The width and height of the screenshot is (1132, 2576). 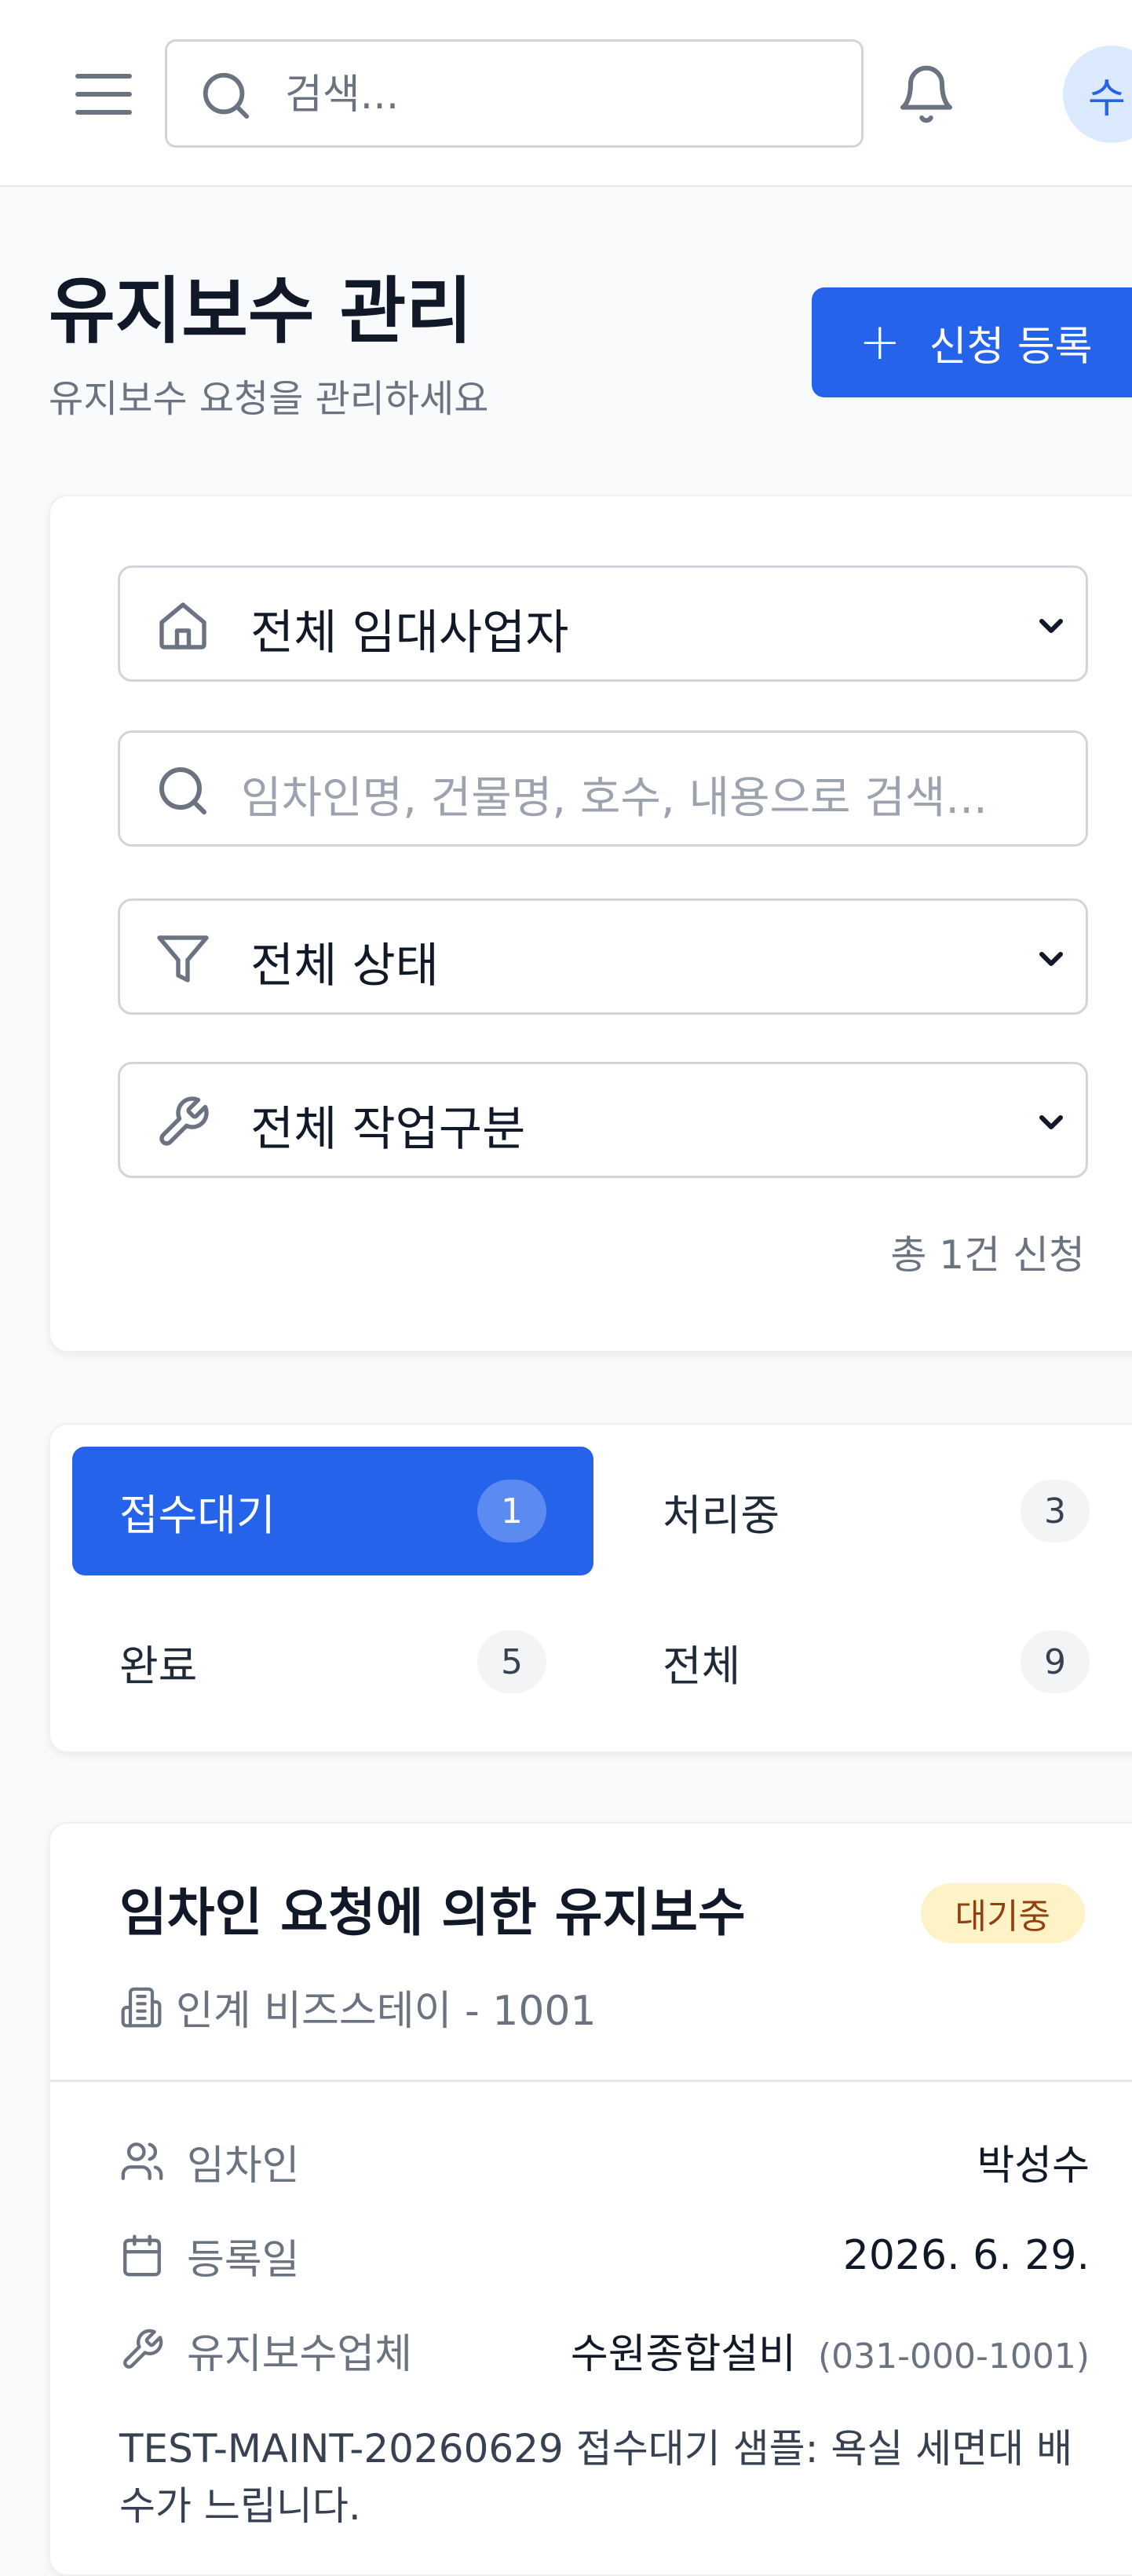 I want to click on menu-button, so click(x=103, y=95).